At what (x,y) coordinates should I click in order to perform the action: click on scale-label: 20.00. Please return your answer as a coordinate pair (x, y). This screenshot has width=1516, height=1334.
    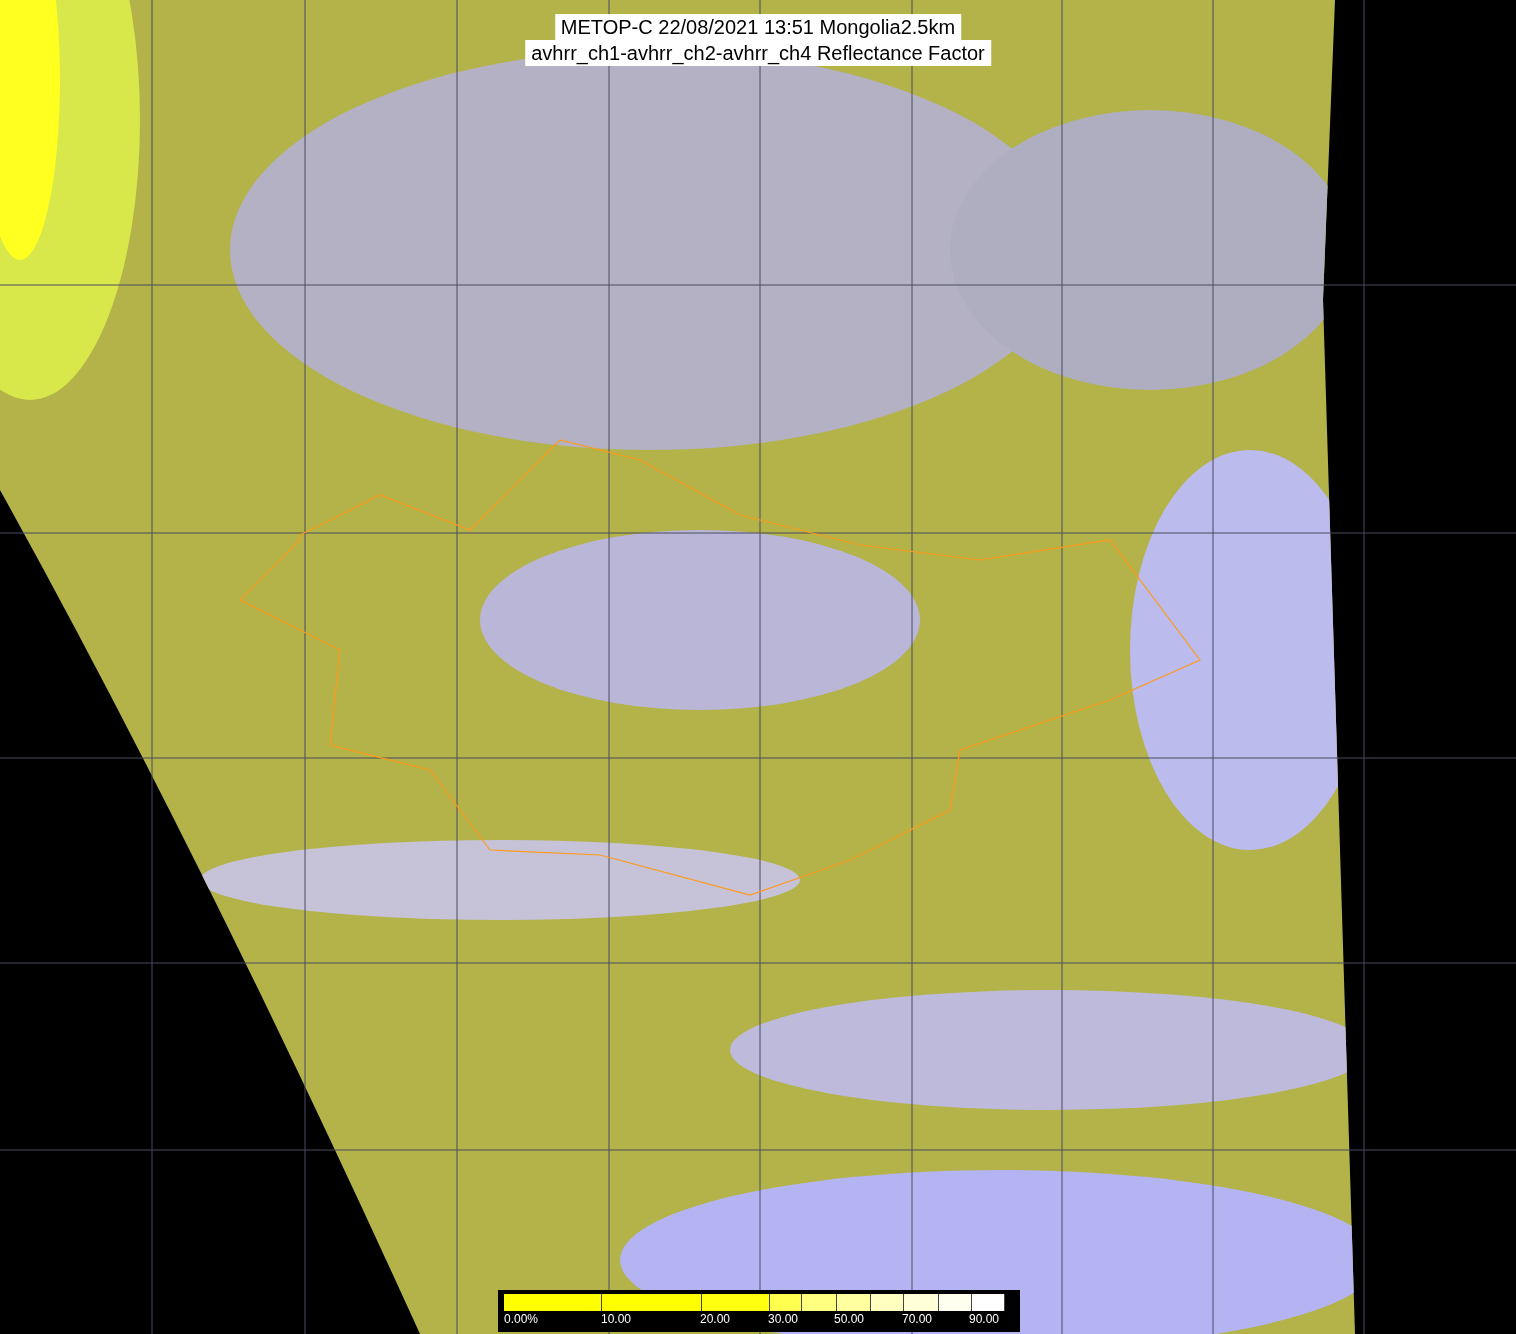
    Looking at the image, I should click on (715, 1319).